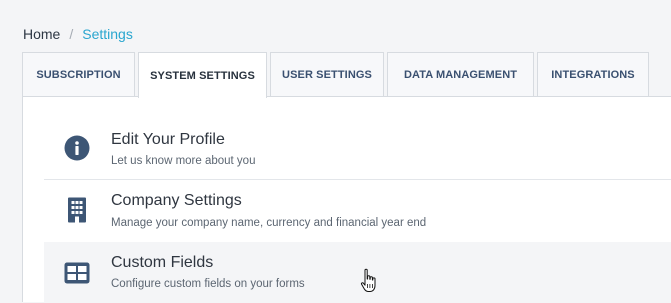  Describe the element at coordinates (183, 161) in the screenshot. I see `settings-item-description: Let us know more about you` at that location.